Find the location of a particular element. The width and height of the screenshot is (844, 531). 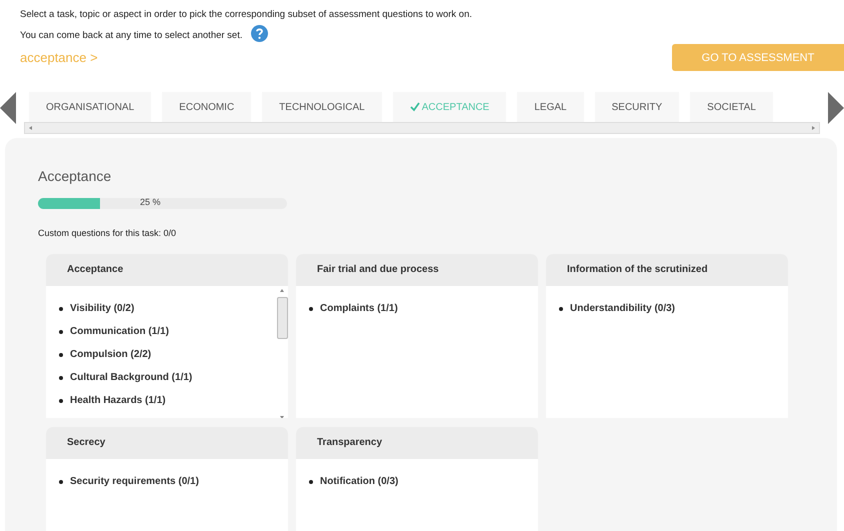

topic-link: Visibility (0/2) is located at coordinates (102, 308).